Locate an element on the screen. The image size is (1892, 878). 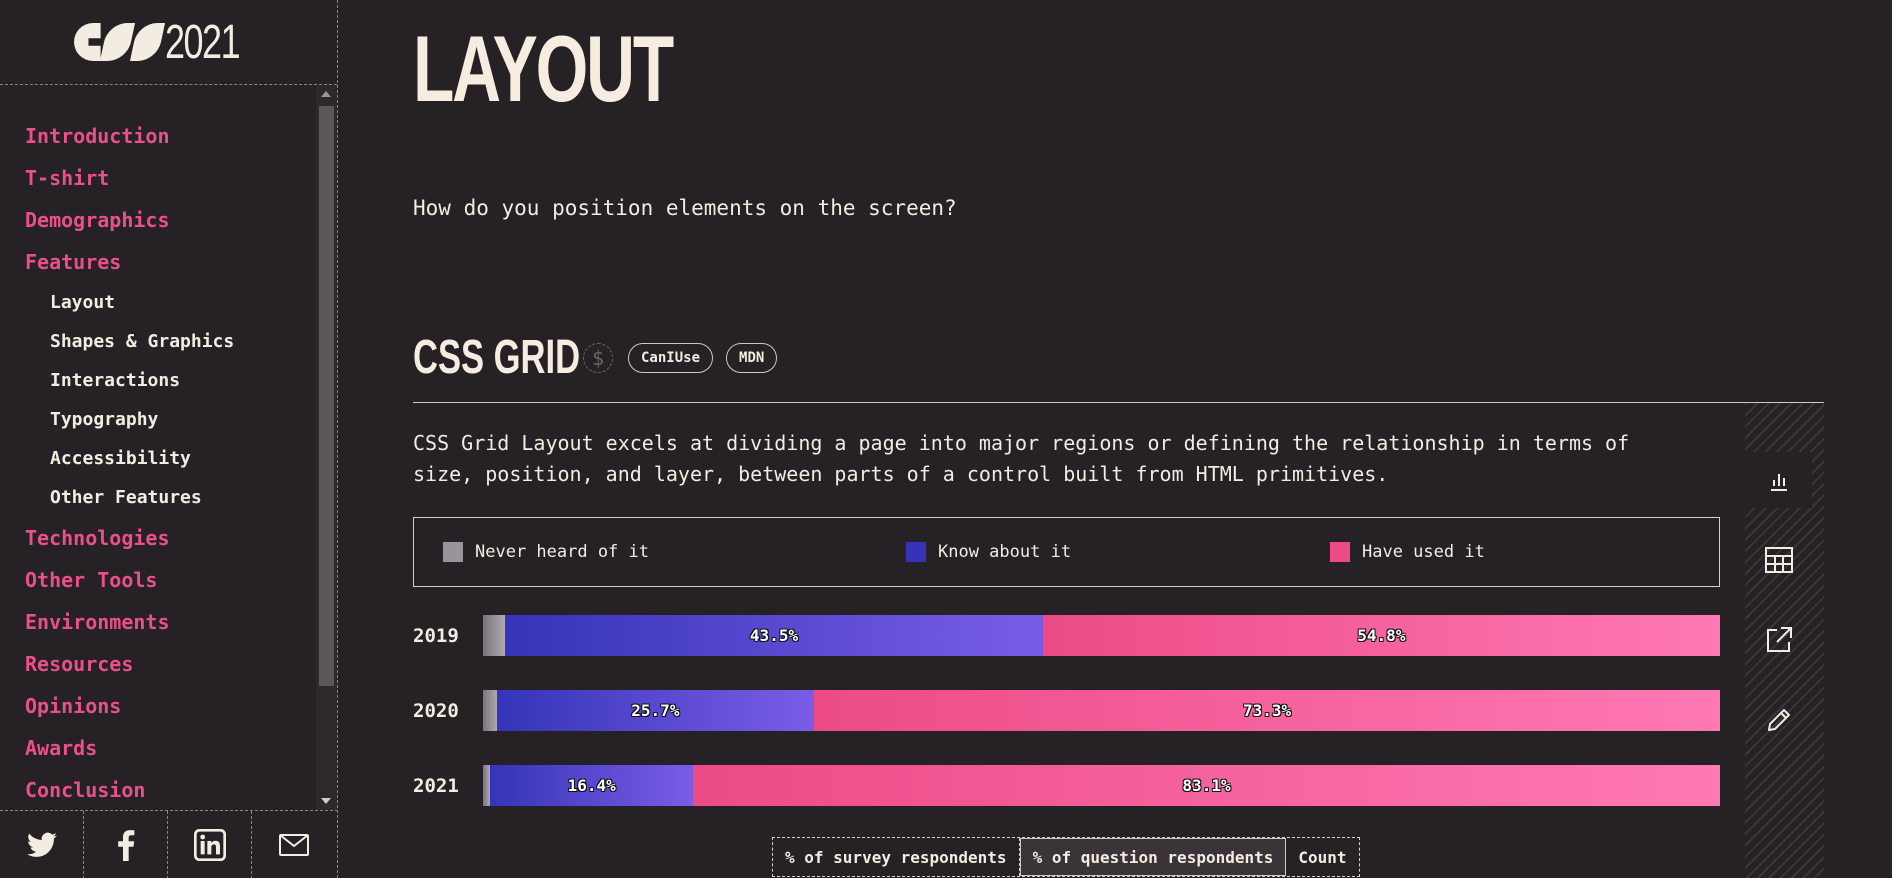
logo-year: 2021 is located at coordinates (202, 42).